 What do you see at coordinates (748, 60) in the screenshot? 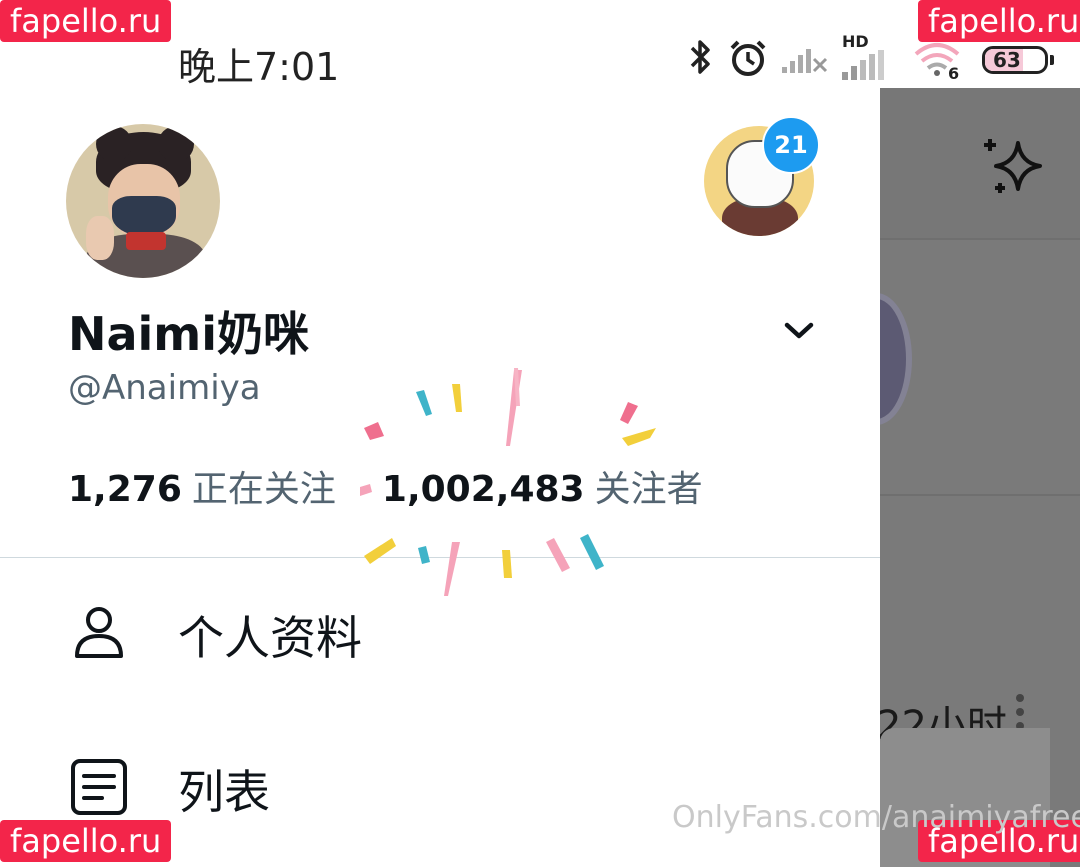
I see `alarm-icon` at bounding box center [748, 60].